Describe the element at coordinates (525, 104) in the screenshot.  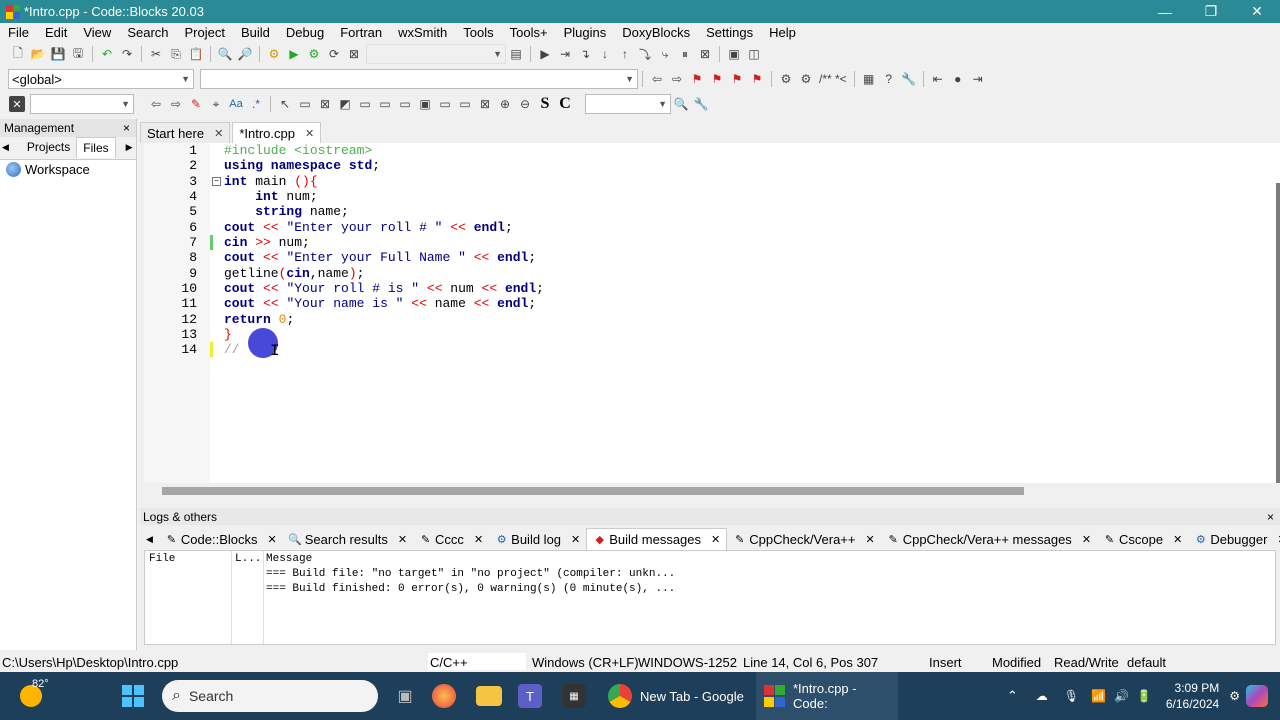
I see `zoom-out-icon: ⊖` at that location.